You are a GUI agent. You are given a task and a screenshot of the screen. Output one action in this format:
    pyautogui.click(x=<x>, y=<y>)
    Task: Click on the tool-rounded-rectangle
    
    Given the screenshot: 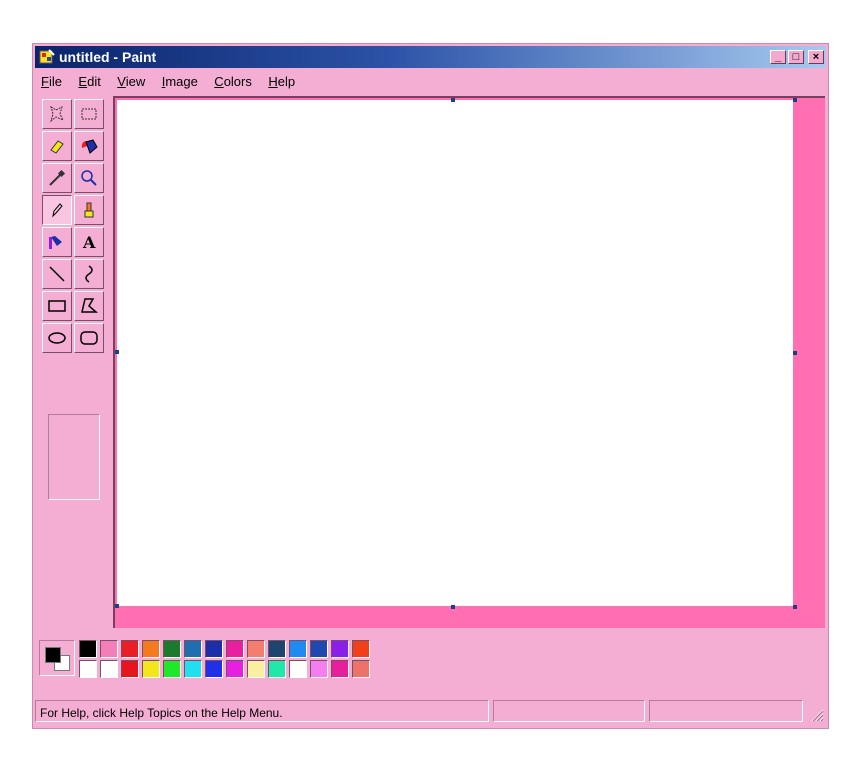 What is the action you would take?
    pyautogui.click(x=89, y=338)
    